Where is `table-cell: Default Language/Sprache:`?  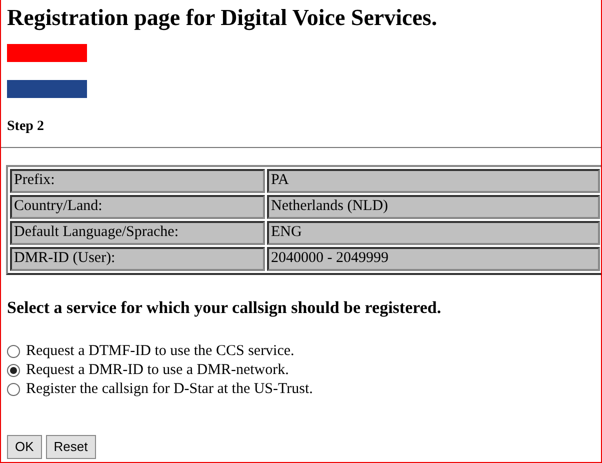
table-cell: Default Language/Sprache: is located at coordinates (137, 232).